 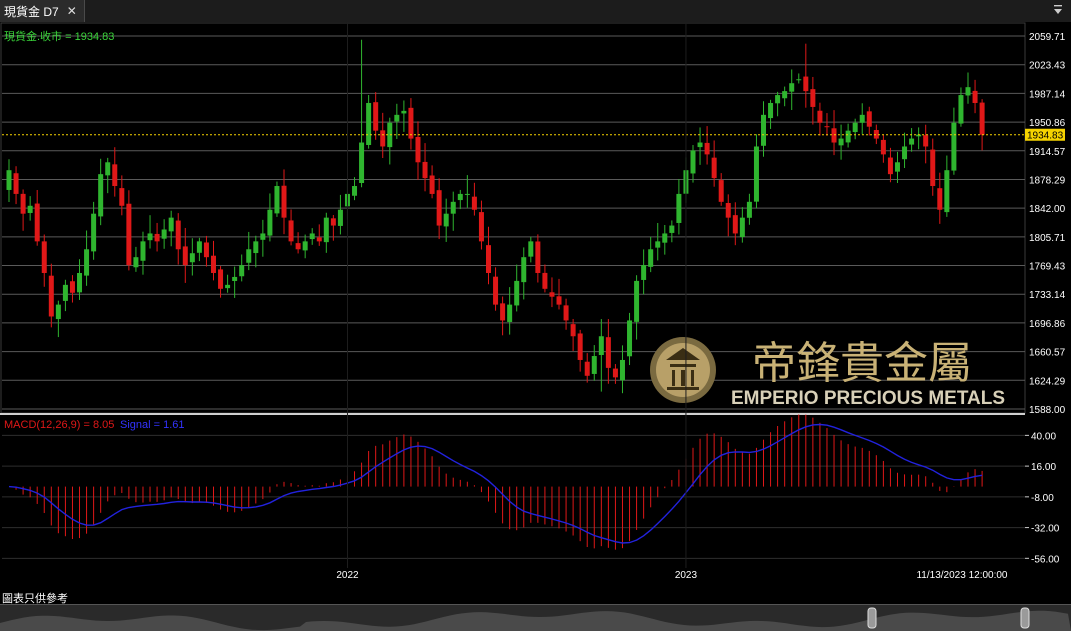 I want to click on watermark-english: EMPERIO PRECIOUS METALS, so click(x=868, y=398).